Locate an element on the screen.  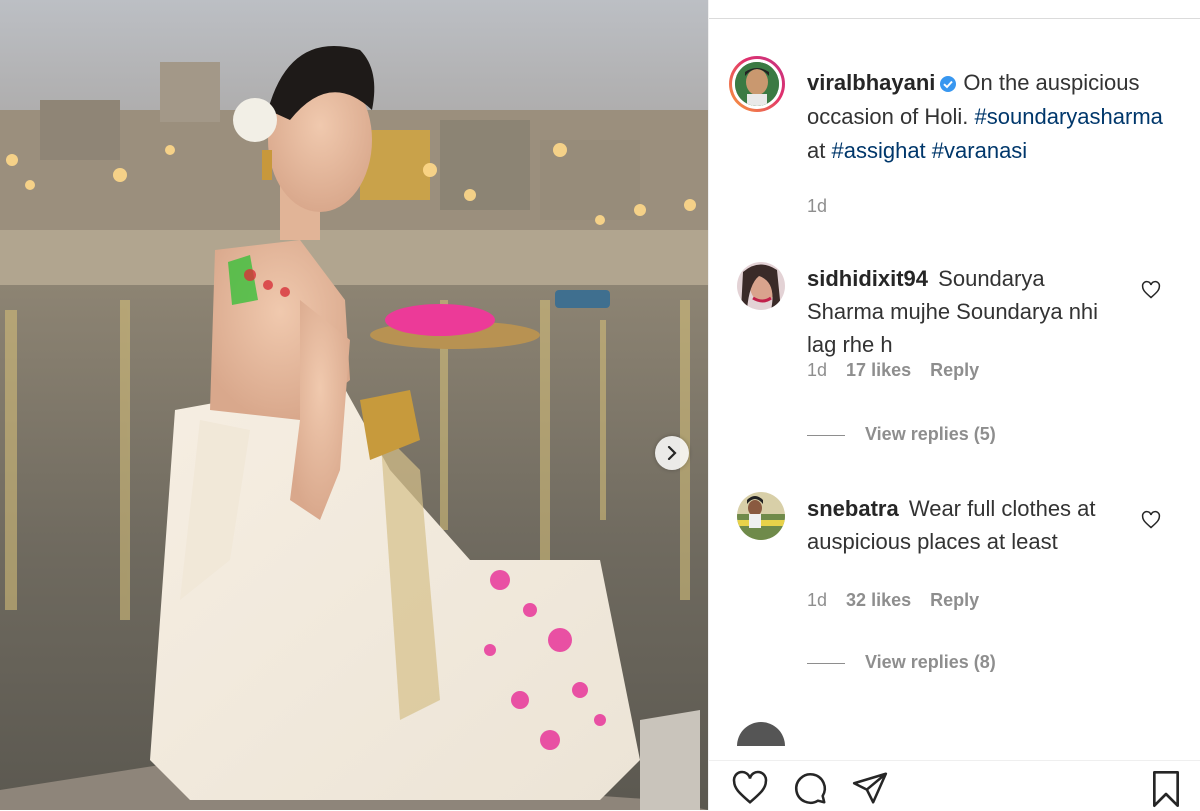
avatar-photo is located at coordinates (757, 84).